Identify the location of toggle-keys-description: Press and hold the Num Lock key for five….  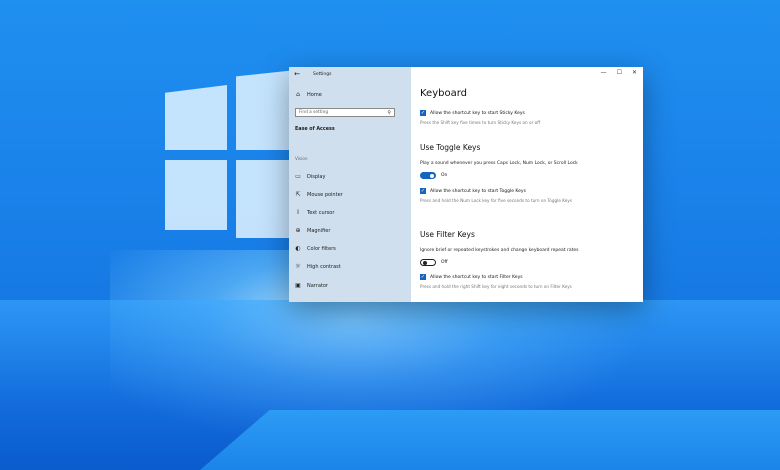
(496, 200).